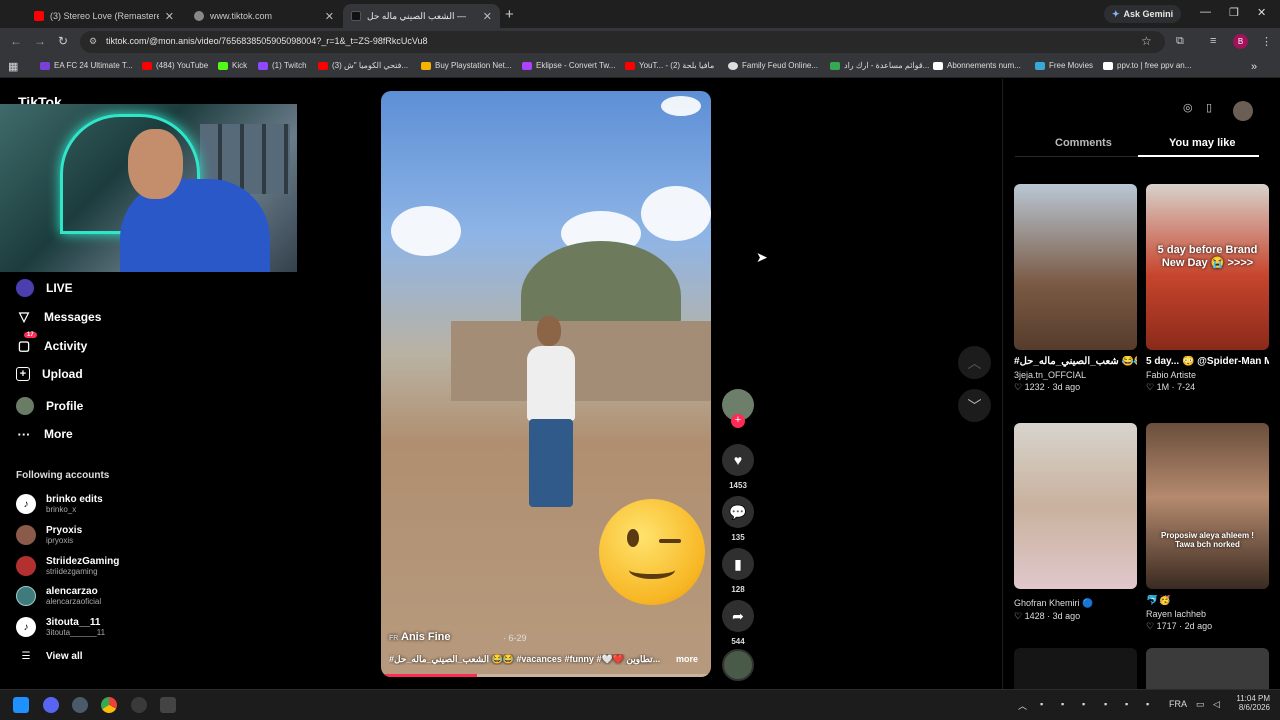  I want to click on restore-button: ❐, so click(1234, 12).